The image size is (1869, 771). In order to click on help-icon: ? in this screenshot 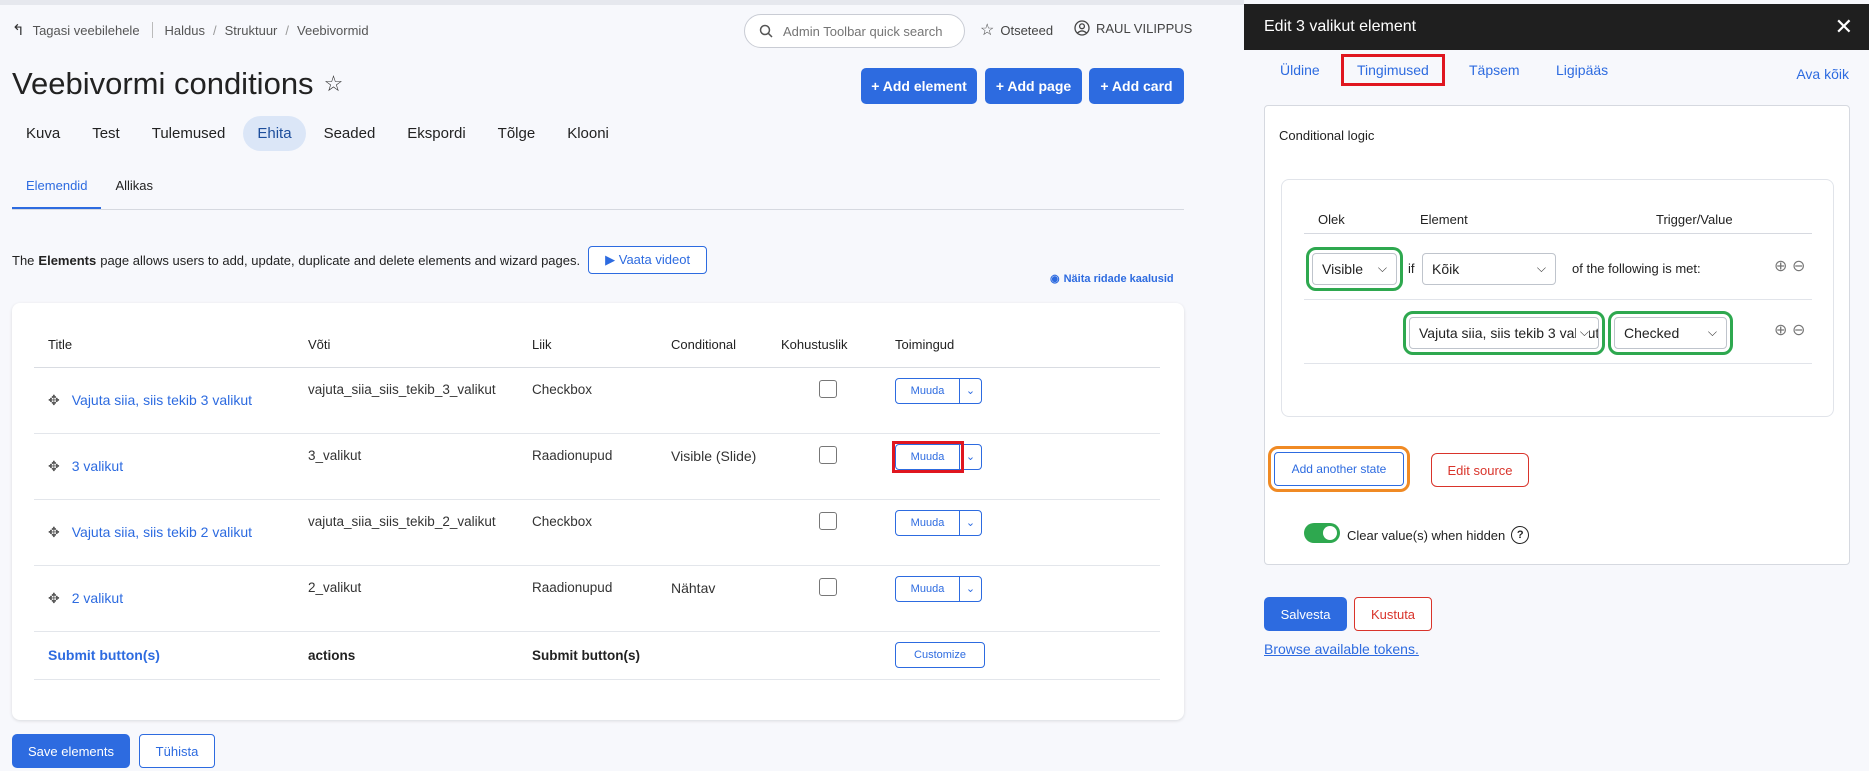, I will do `click(1520, 535)`.